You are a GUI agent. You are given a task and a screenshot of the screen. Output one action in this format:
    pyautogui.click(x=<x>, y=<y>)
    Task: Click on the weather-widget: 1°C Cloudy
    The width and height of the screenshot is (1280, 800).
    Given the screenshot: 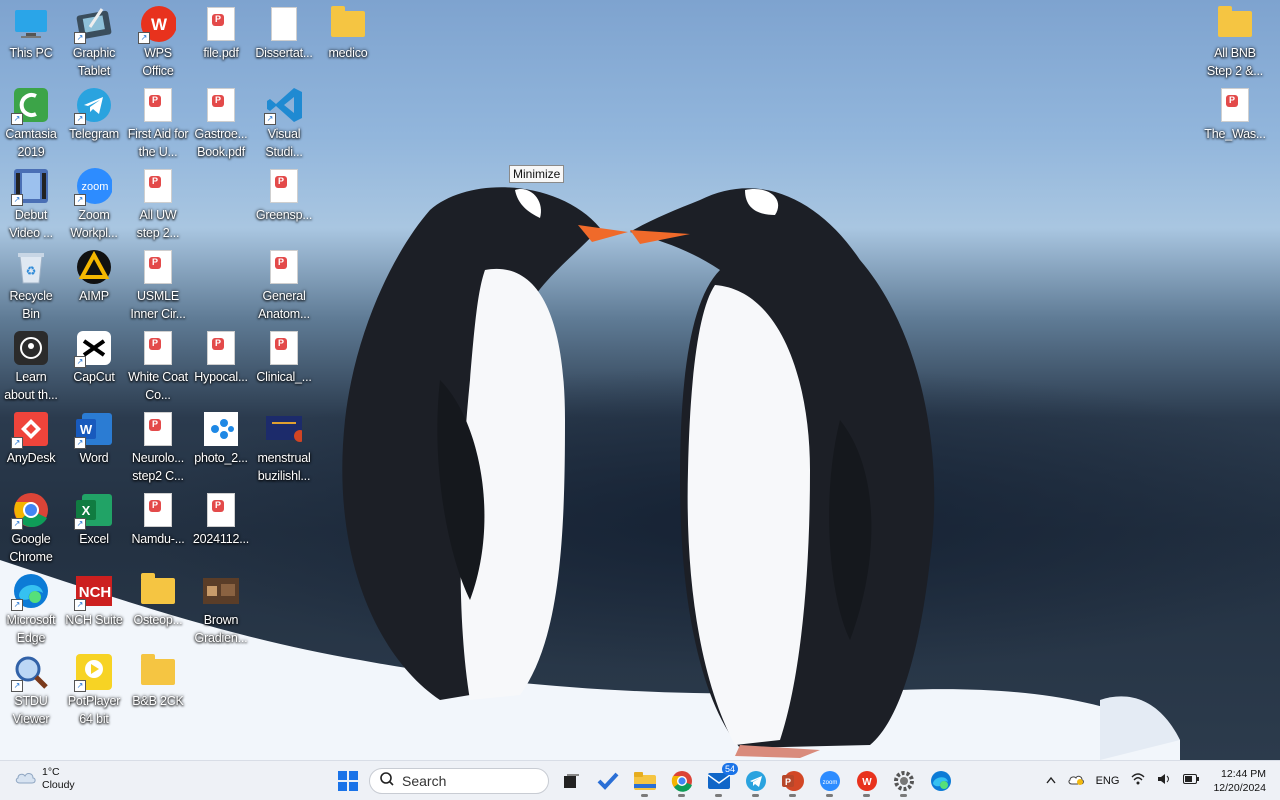 What is the action you would take?
    pyautogui.click(x=44, y=779)
    